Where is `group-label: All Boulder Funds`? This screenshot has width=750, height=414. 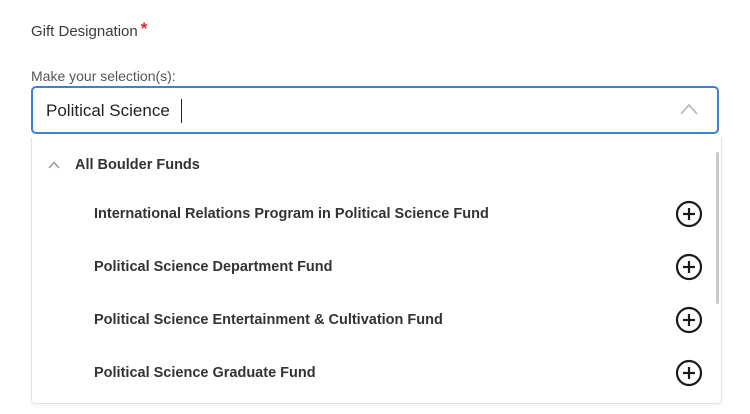 group-label: All Boulder Funds is located at coordinates (137, 165).